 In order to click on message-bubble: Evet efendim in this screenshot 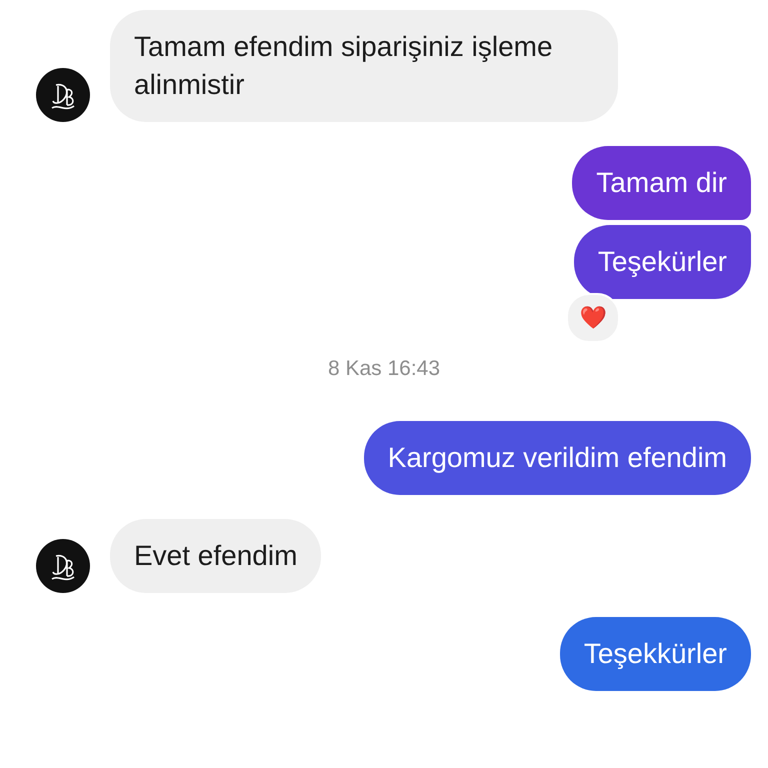, I will do `click(216, 556)`.